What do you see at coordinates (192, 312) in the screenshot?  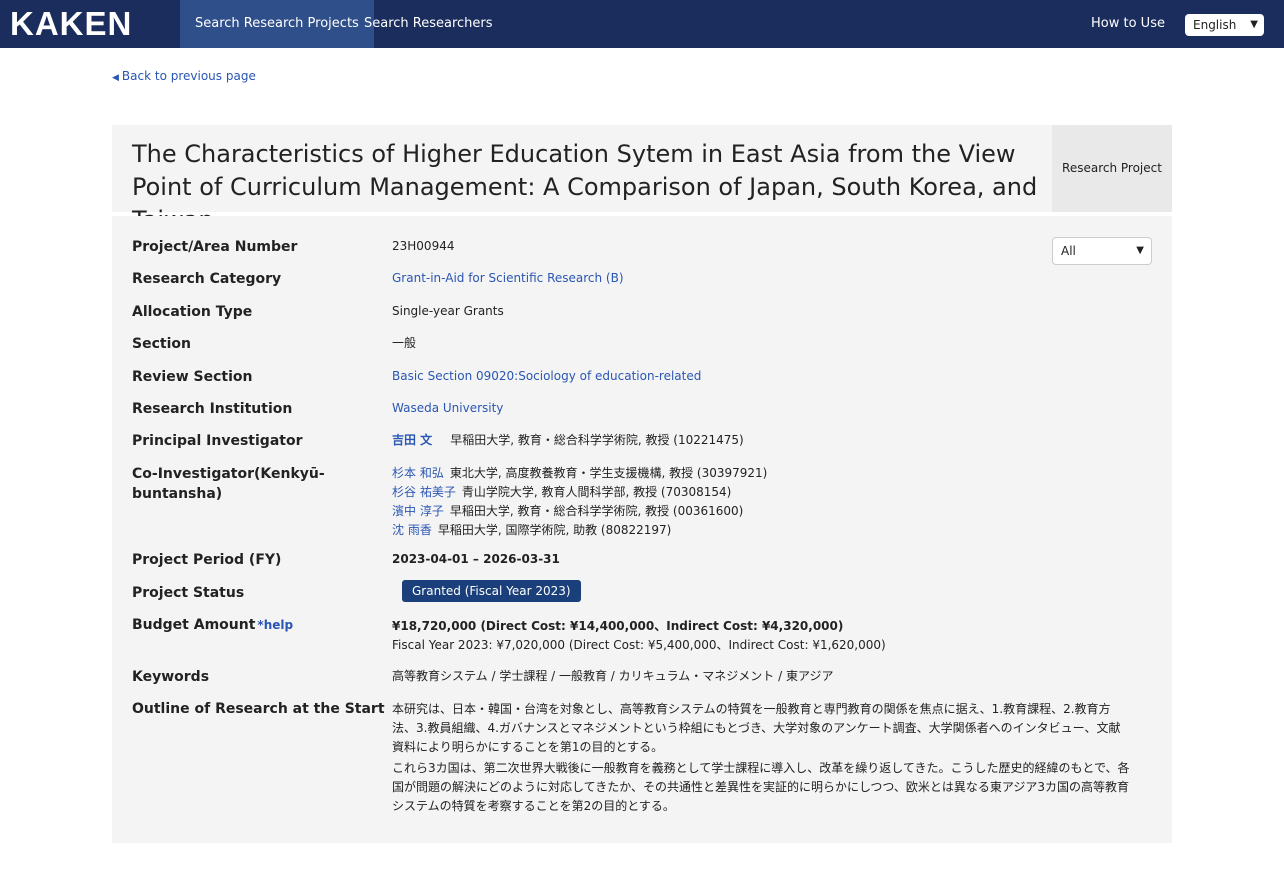 I see `field-label: Allocation Type` at bounding box center [192, 312].